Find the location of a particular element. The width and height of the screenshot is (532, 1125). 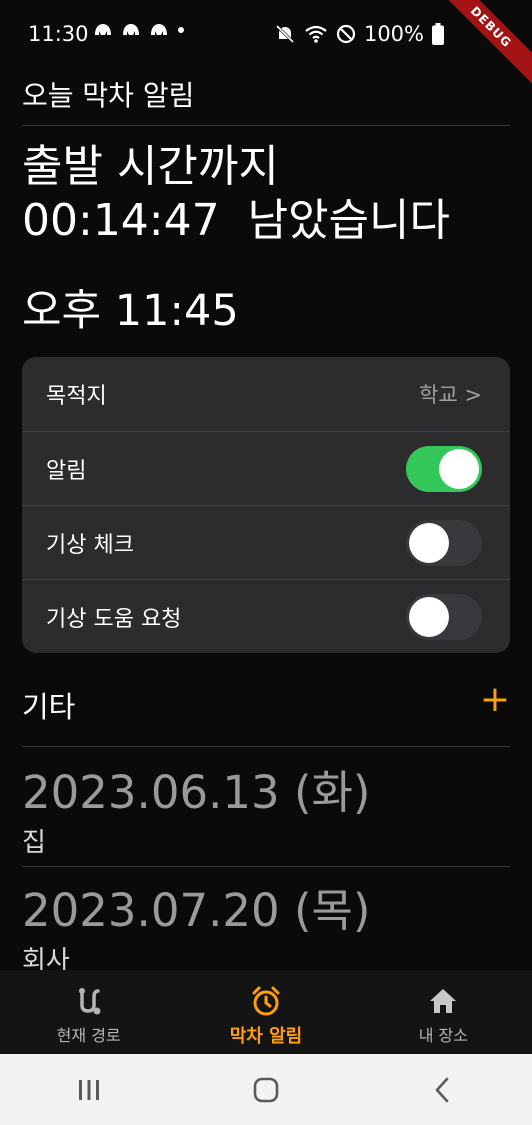

wake-help-row: 기상 도움 요청 is located at coordinates (266, 616).